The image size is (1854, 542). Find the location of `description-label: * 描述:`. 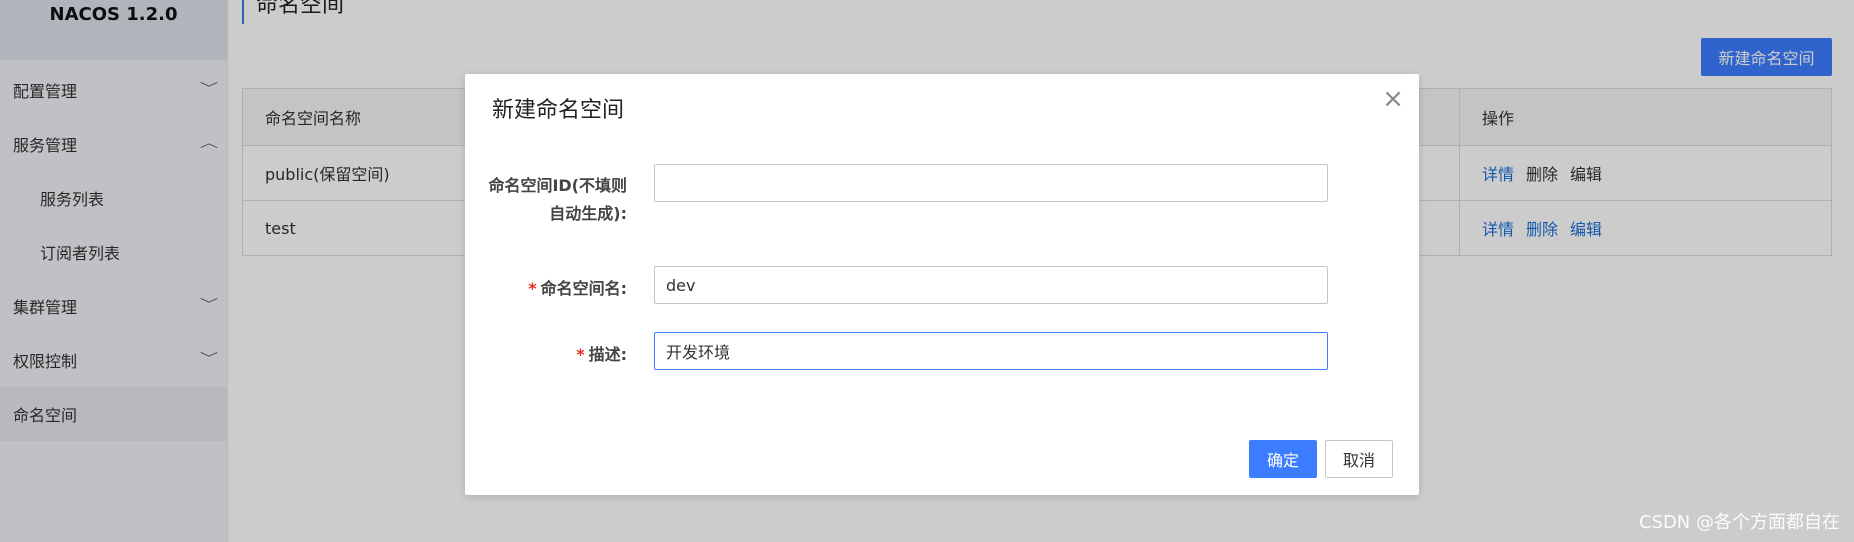

description-label: * 描述: is located at coordinates (601, 353).